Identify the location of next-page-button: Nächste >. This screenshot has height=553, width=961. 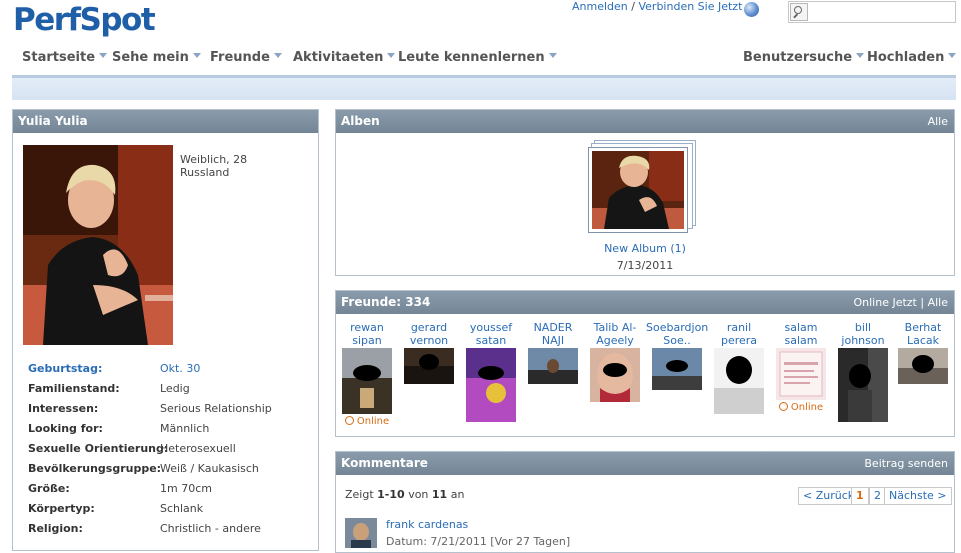
(918, 496).